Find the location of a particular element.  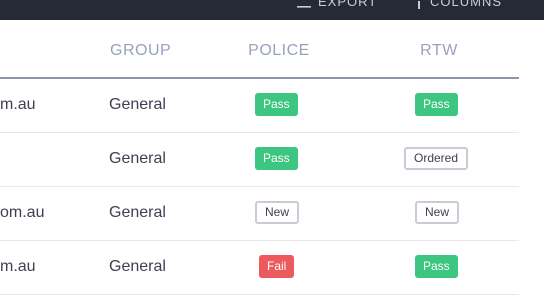

columns-label: COLUMNS is located at coordinates (466, 4).